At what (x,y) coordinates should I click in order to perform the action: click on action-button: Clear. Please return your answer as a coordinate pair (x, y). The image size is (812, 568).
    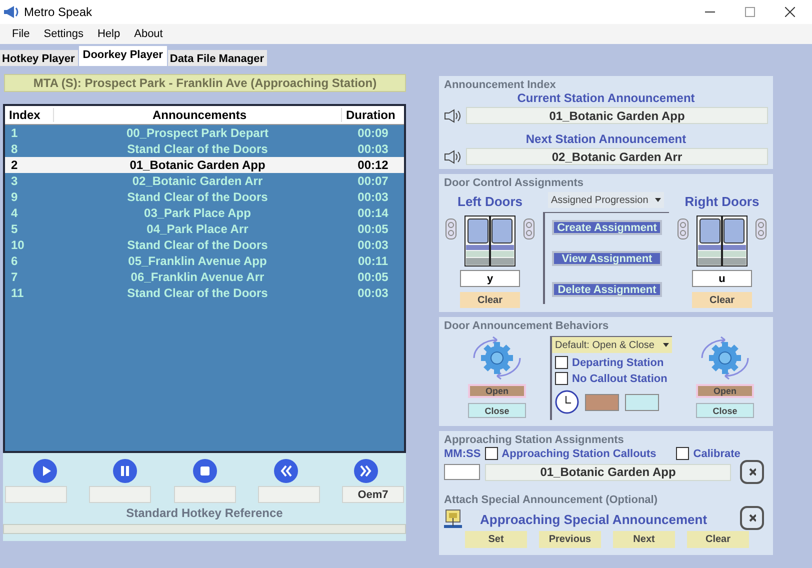
    Looking at the image, I should click on (718, 539).